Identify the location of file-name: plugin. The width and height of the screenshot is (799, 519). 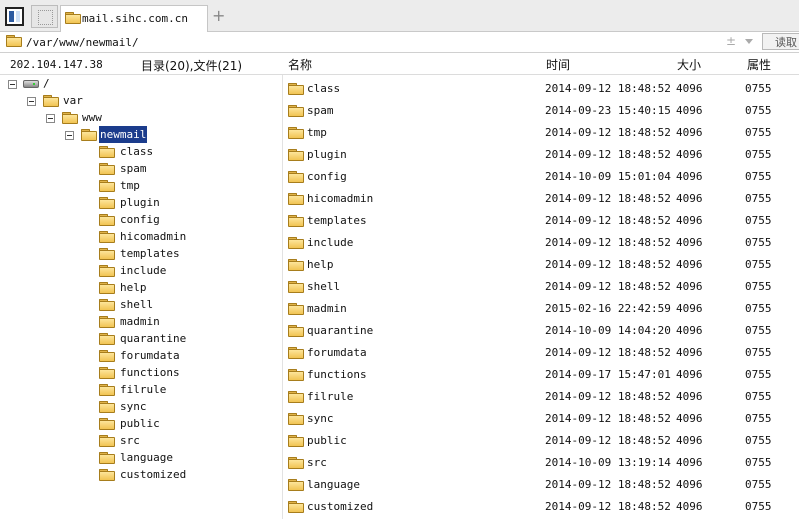
(327, 154).